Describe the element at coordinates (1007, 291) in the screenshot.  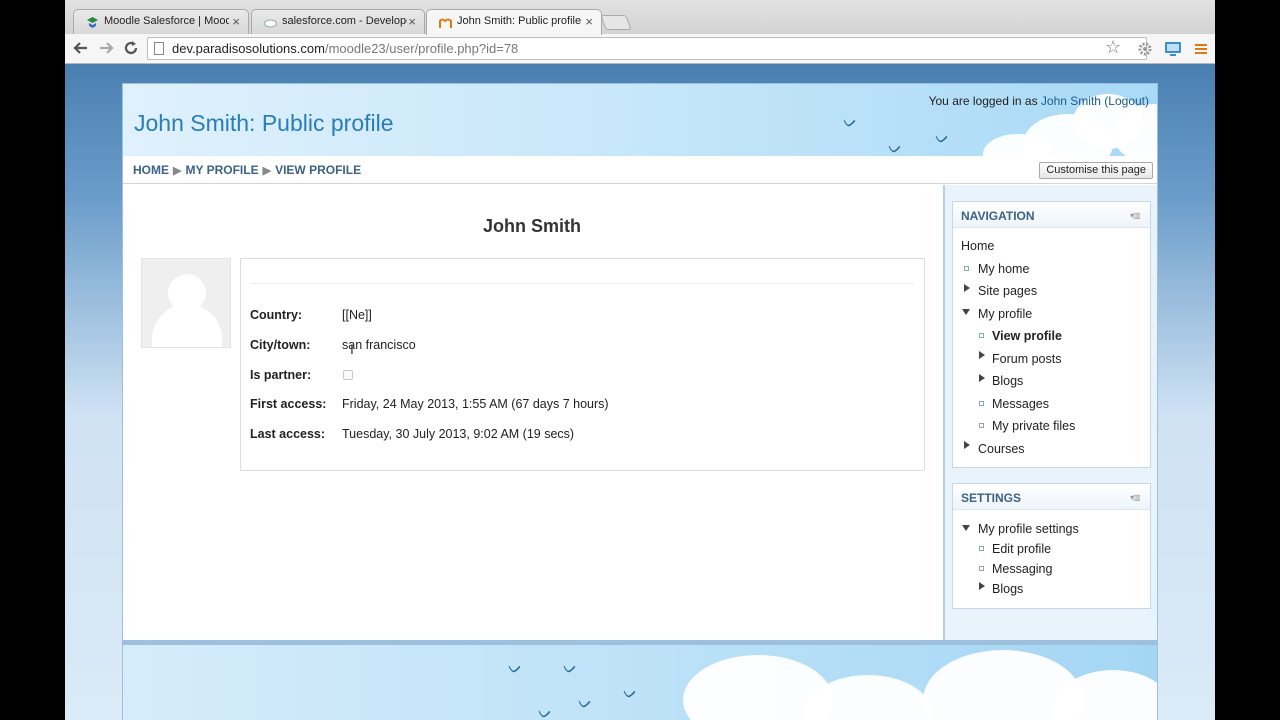
I see `nav-site-pages: Site pages` at that location.